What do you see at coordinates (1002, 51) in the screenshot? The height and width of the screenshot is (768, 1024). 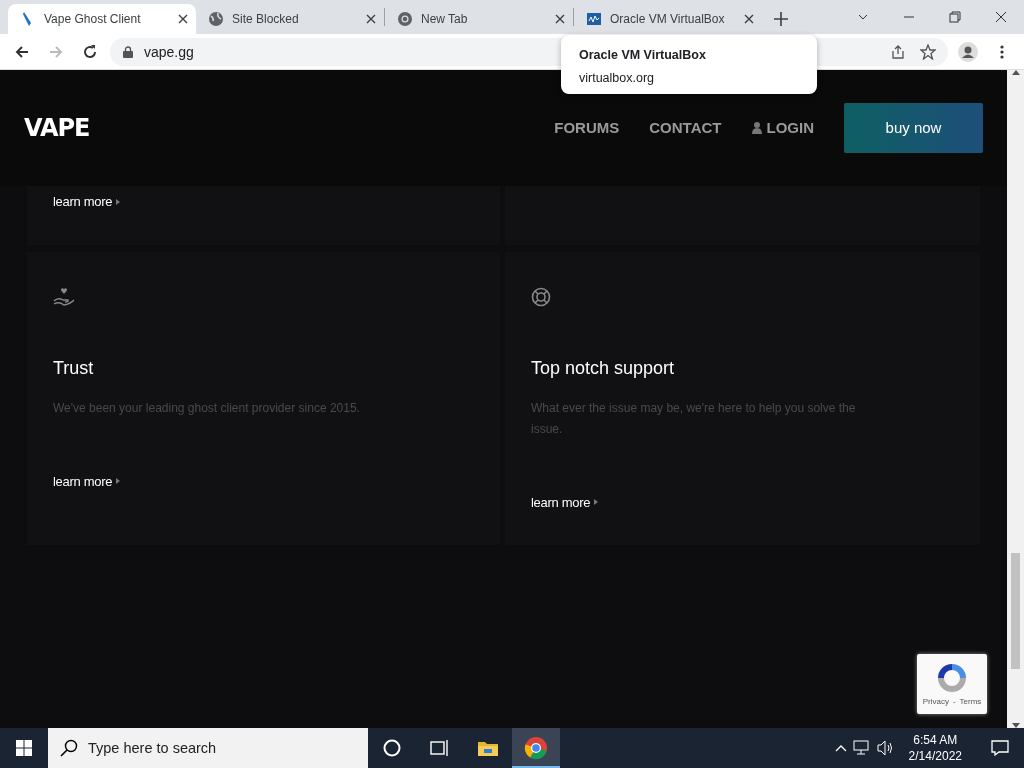 I see `menu-icon` at bounding box center [1002, 51].